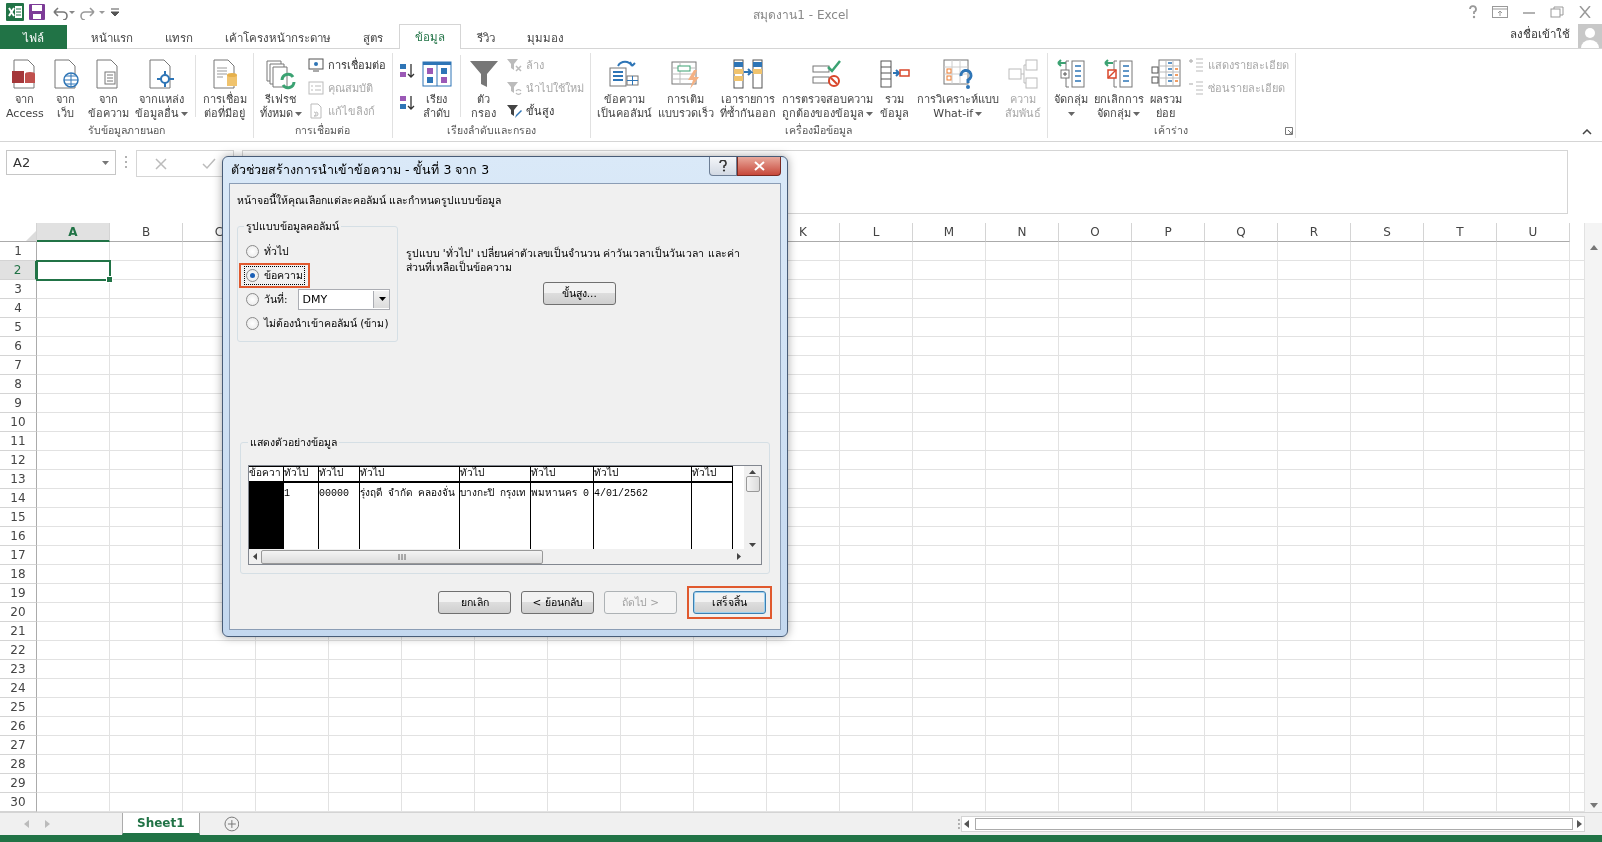  I want to click on row-header: 27, so click(18, 746).